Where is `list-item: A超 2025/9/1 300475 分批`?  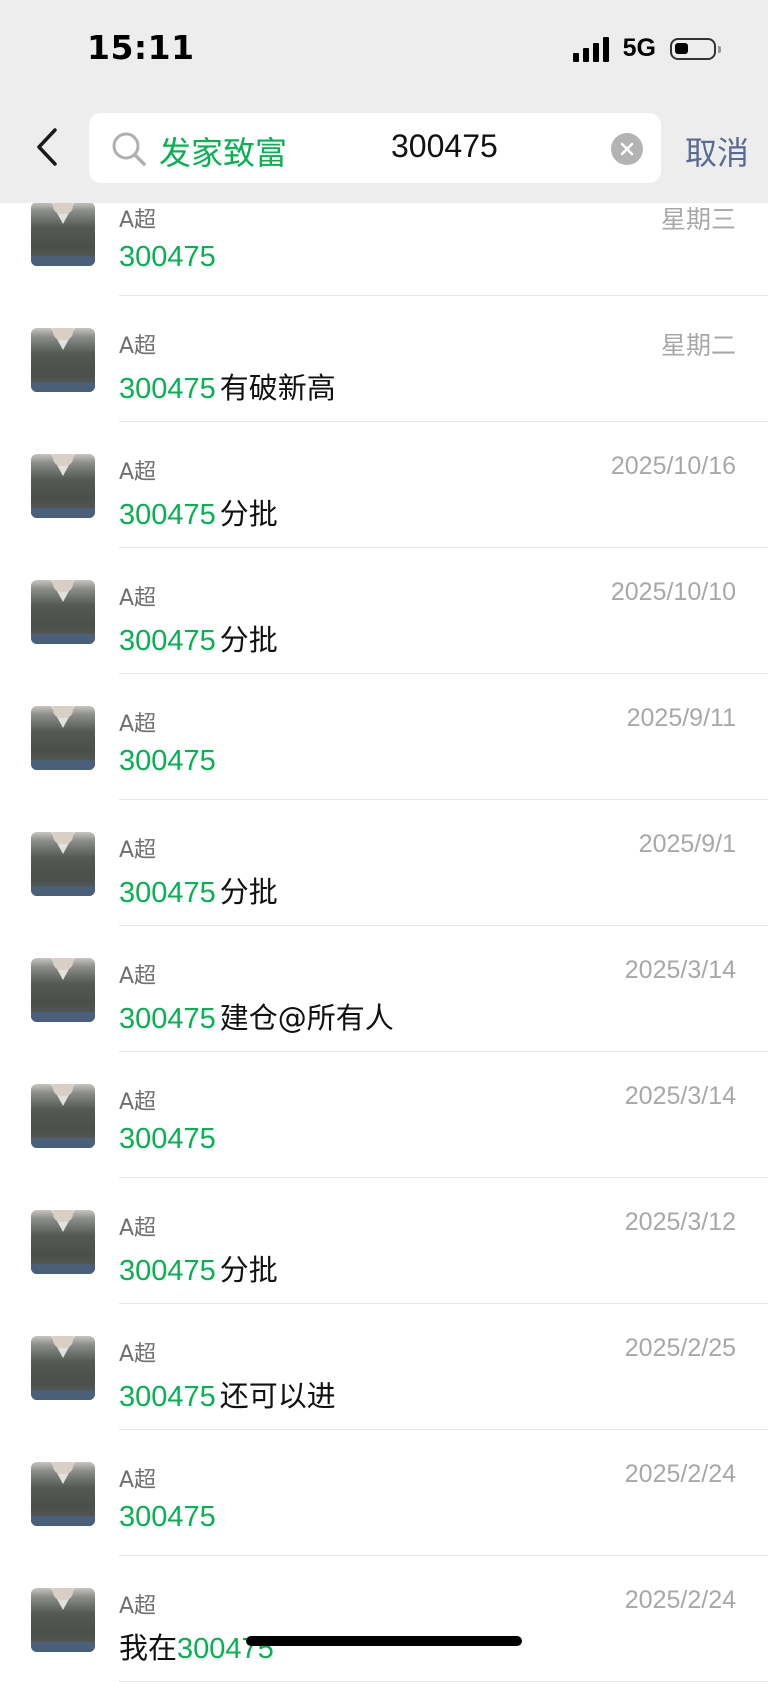
list-item: A超 2025/9/1 300475 分批 is located at coordinates (384, 863).